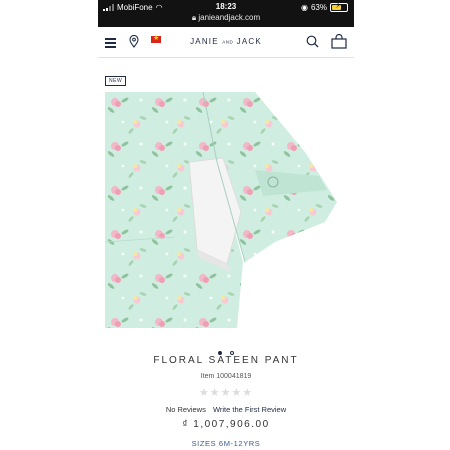 This screenshot has height=450, width=450. I want to click on write-review-link: Write the First Review, so click(249, 409).